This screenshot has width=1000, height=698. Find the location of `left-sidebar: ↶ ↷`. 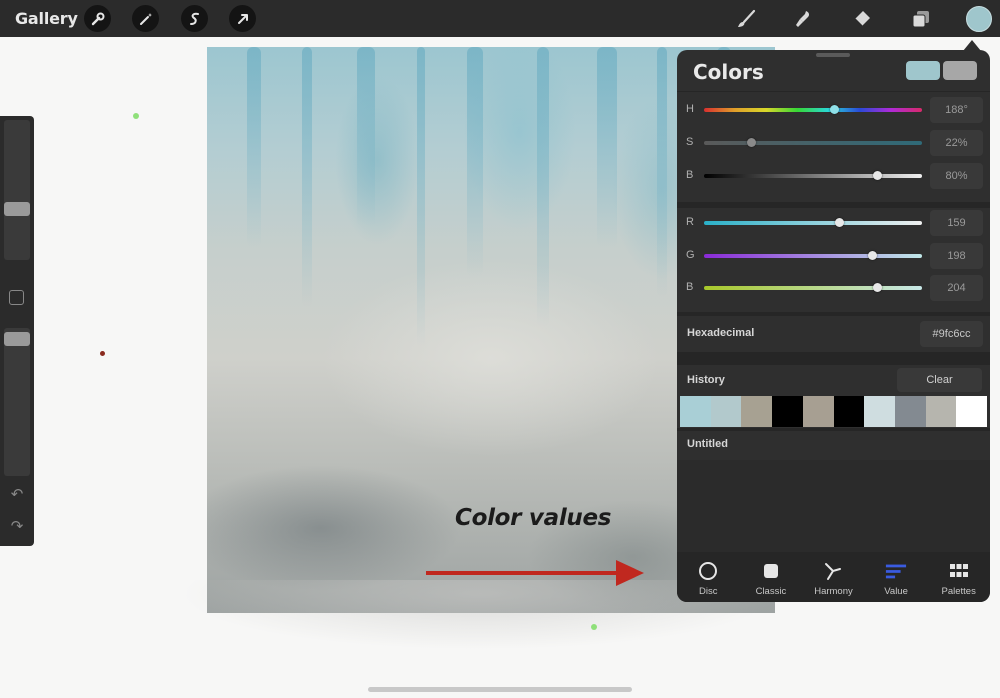

left-sidebar: ↶ ↷ is located at coordinates (17, 331).